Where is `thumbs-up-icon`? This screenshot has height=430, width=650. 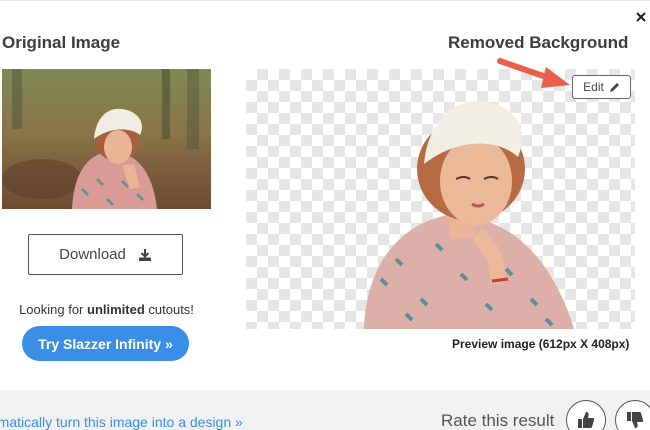
thumbs-up-icon is located at coordinates (586, 420).